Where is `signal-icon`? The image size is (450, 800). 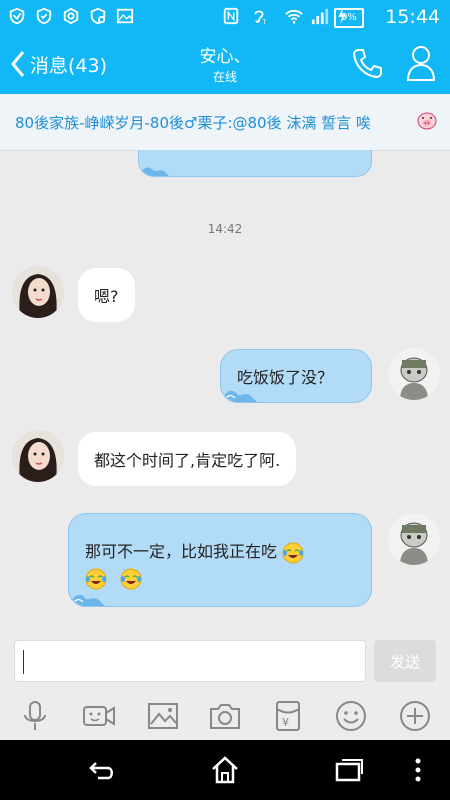
signal-icon is located at coordinates (320, 16).